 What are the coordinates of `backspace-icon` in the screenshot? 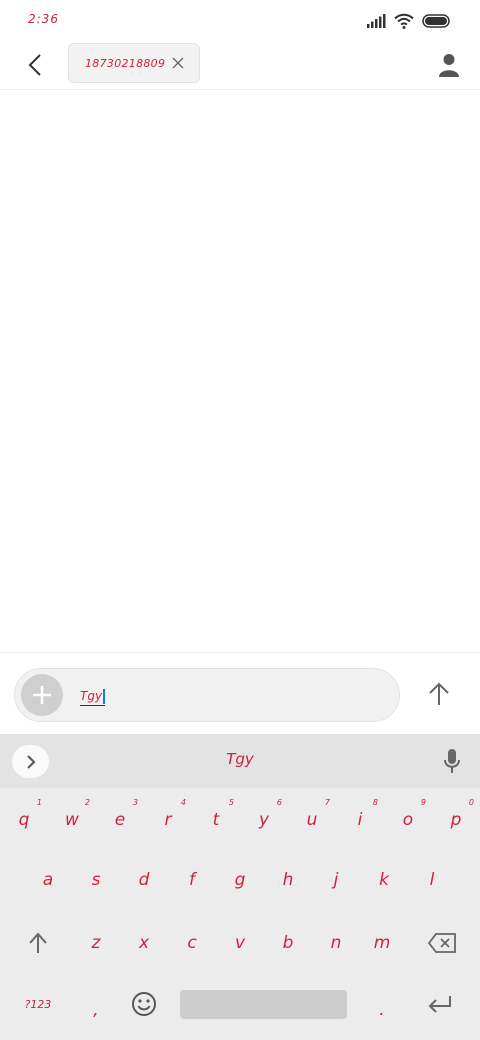 It's located at (442, 943).